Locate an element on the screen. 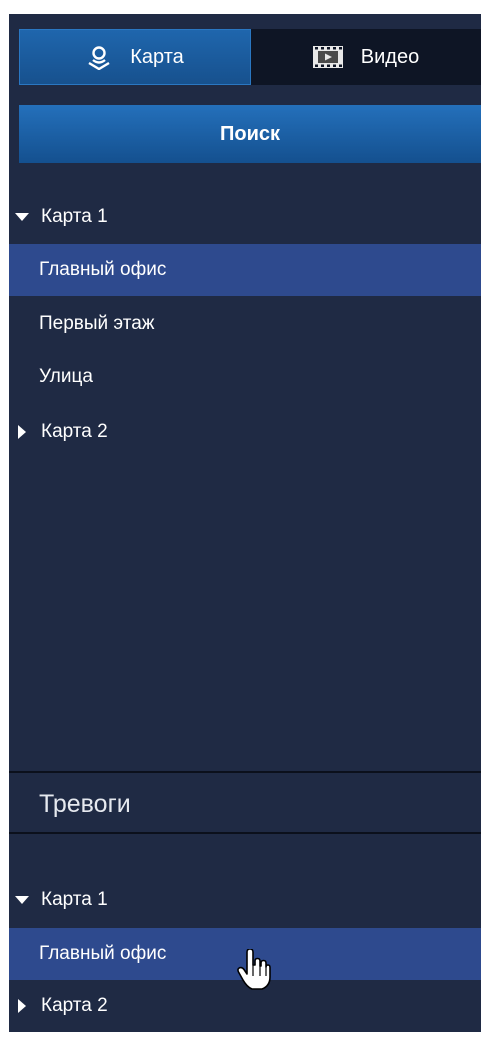 The width and height of the screenshot is (481, 1047). alarm-tree-item-map-1: Карта 1 is located at coordinates (245, 900).